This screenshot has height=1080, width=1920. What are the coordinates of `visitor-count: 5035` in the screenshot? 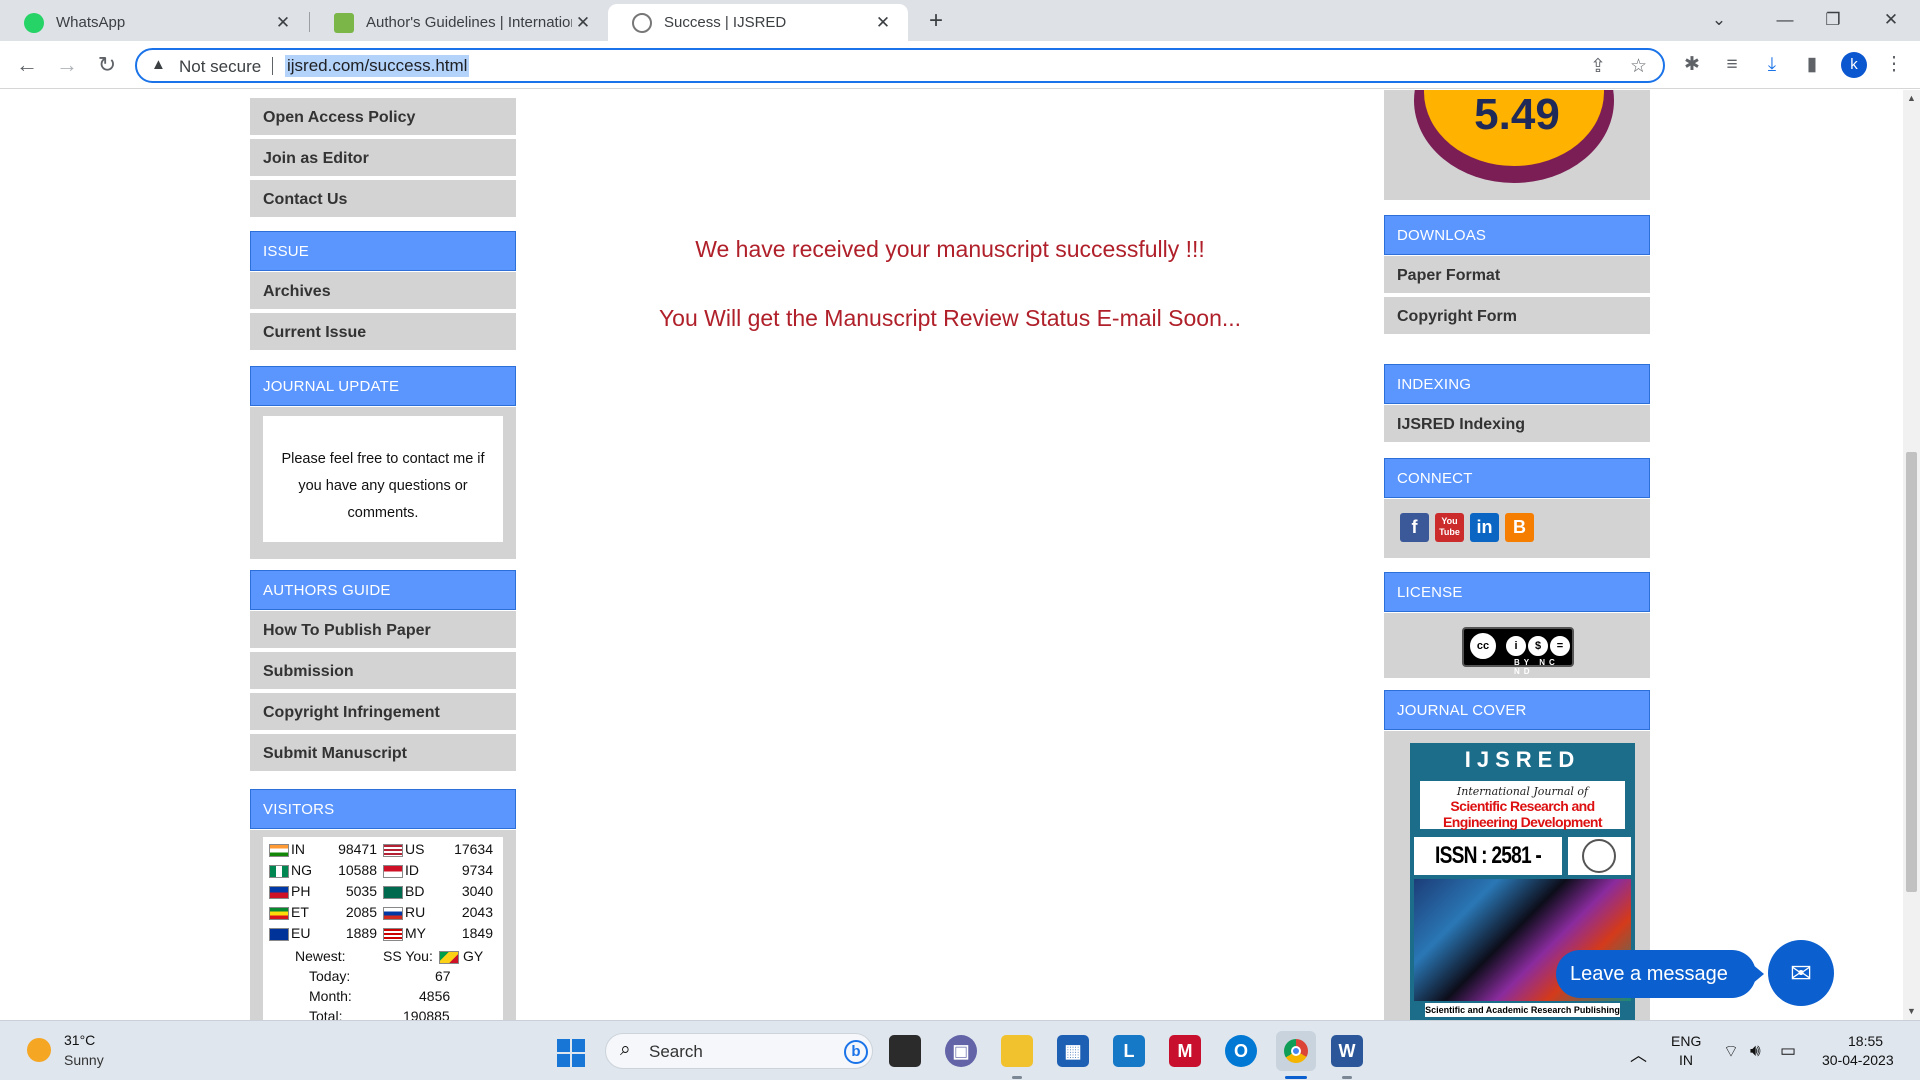 It's located at (361, 891).